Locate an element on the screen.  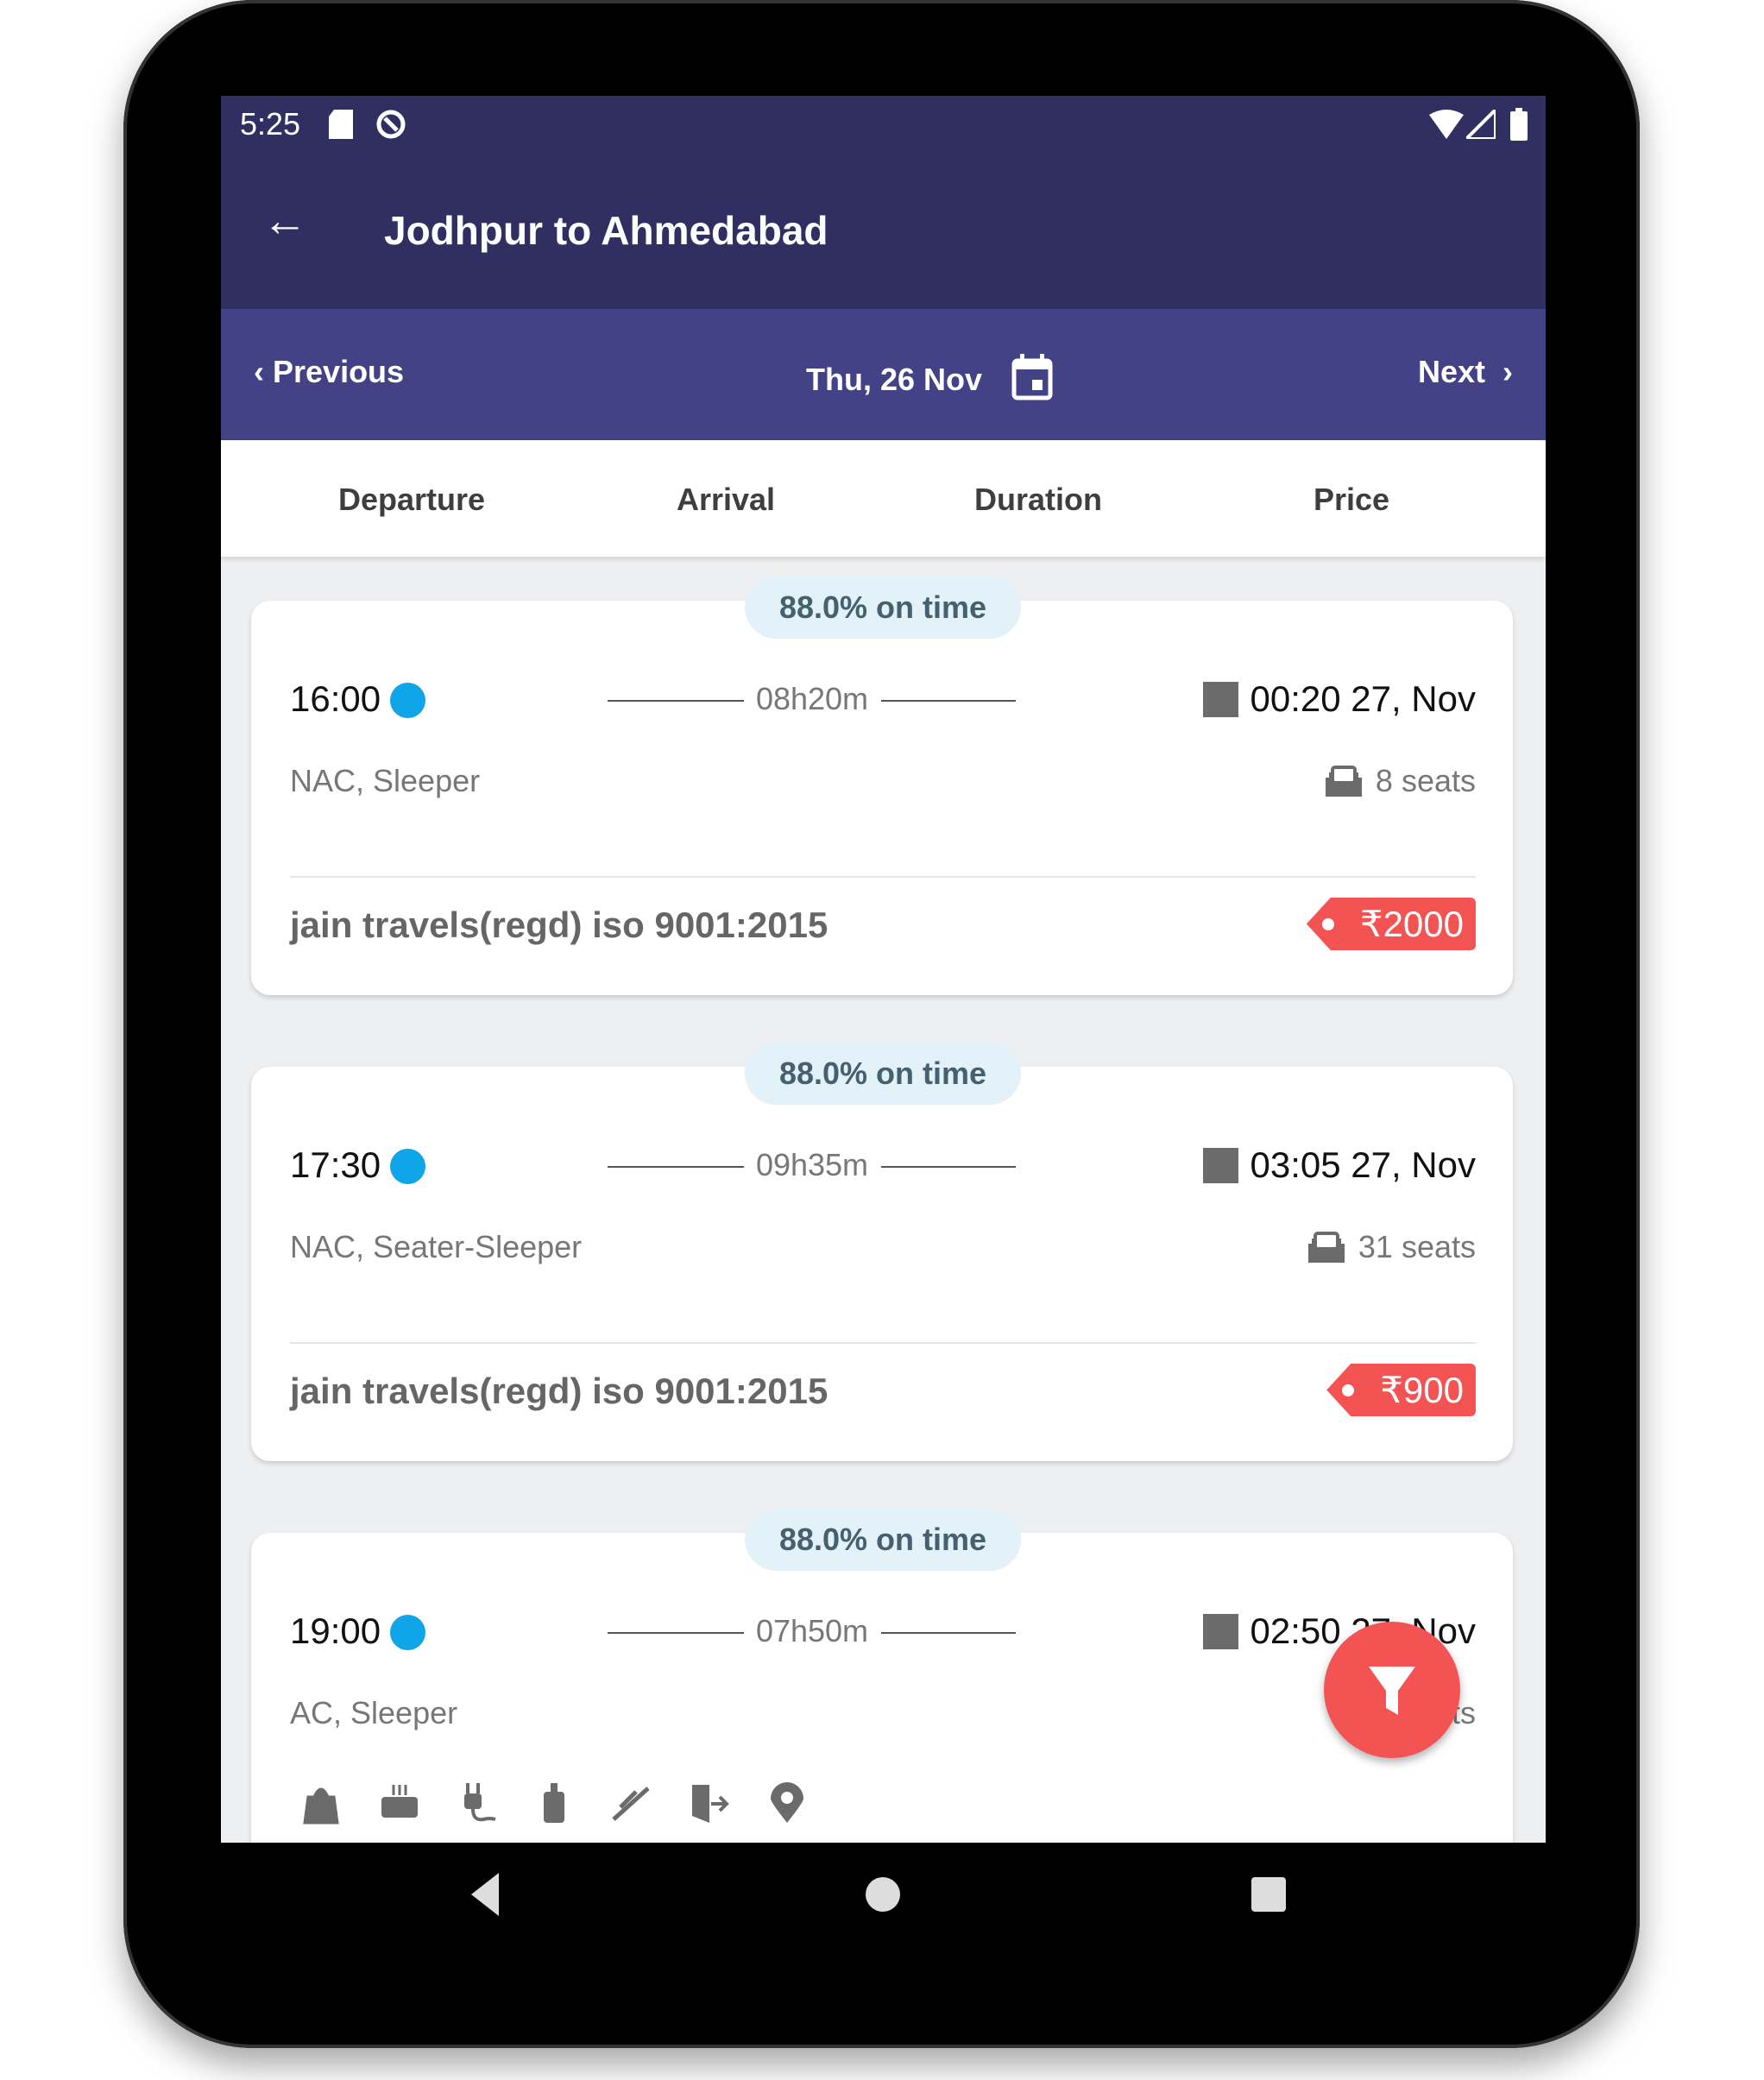
charging-point-icon is located at coordinates (480, 1803).